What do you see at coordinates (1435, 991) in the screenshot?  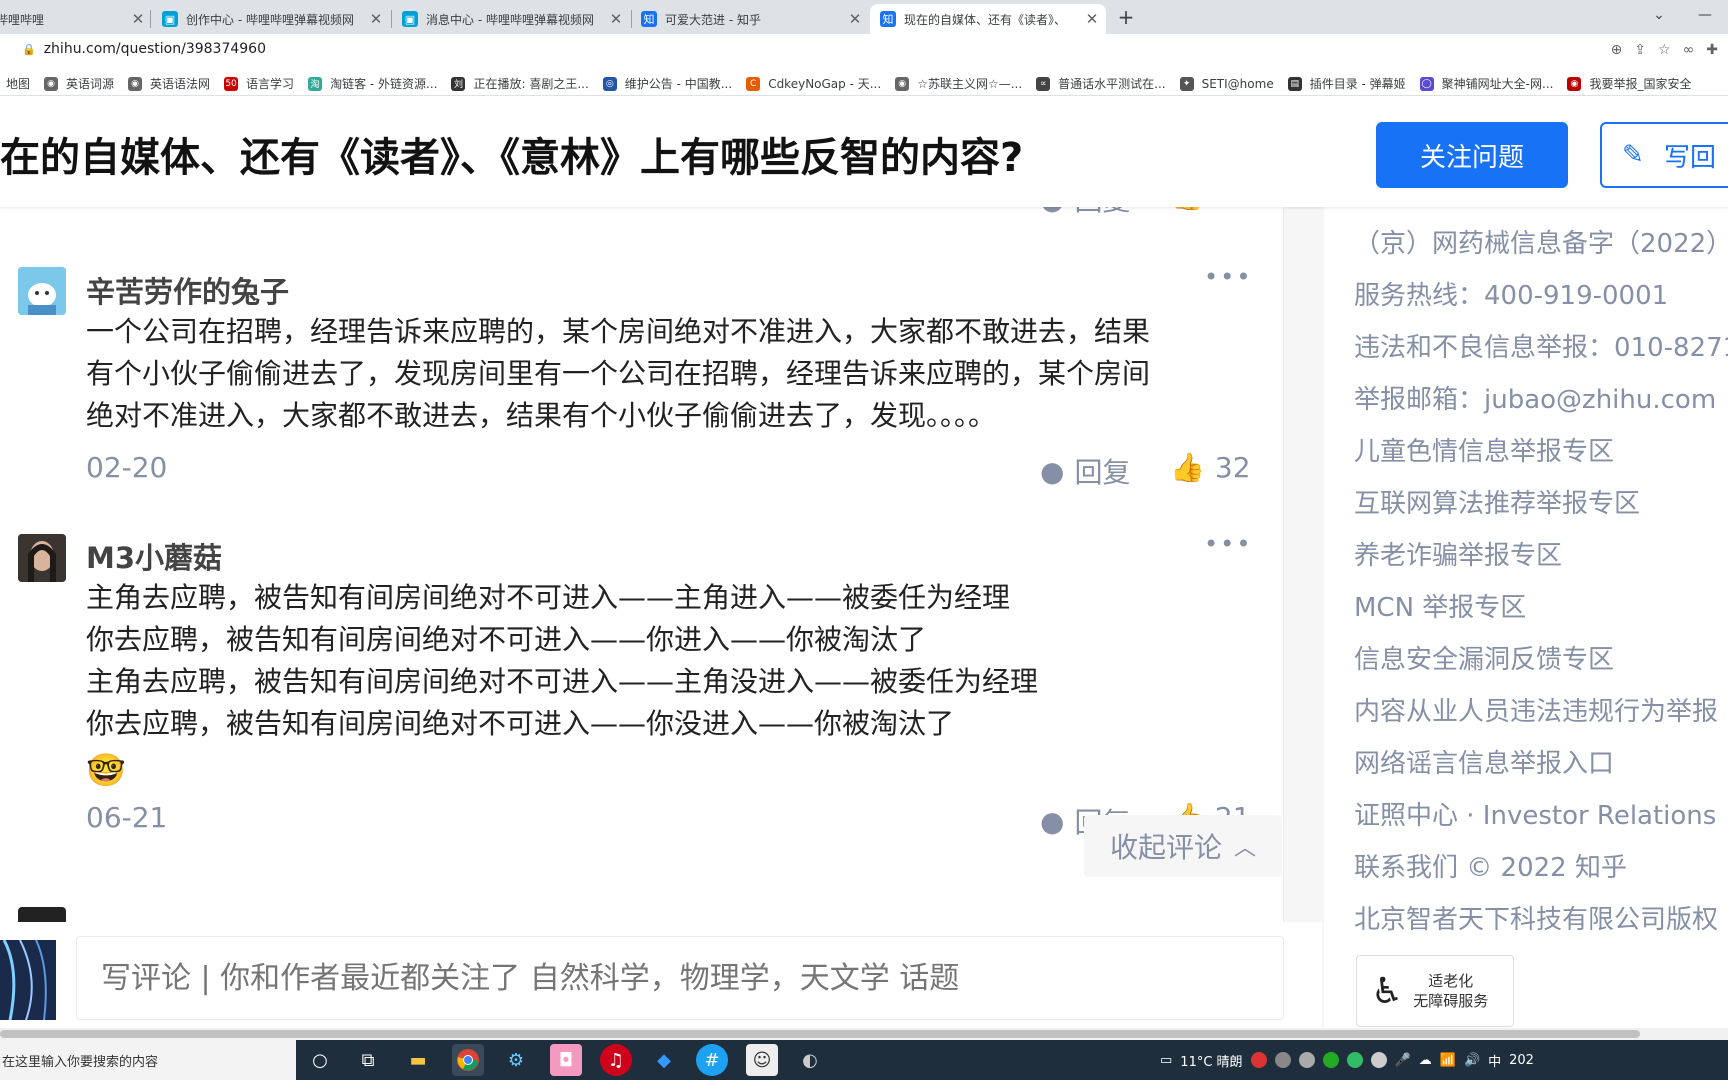 I see `accessibility-button: ♿ 适老化 无障碍服务` at bounding box center [1435, 991].